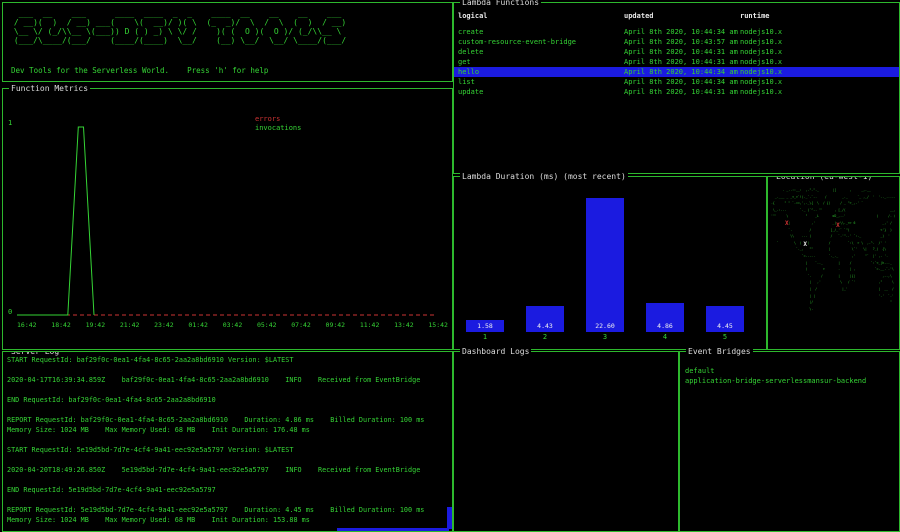 The image size is (900, 532). I want to click on duration-bar-chart: 1.58 1 4.43 2 22.60 3 4.86 4 4.45 5, so click(612, 266).